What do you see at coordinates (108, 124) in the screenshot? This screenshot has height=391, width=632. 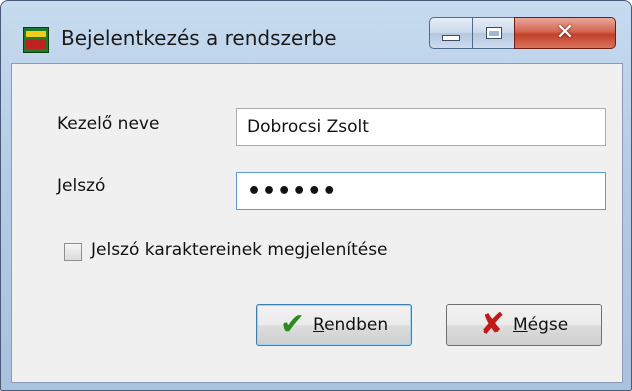 I see `operator-name-label: Kezelő neve` at bounding box center [108, 124].